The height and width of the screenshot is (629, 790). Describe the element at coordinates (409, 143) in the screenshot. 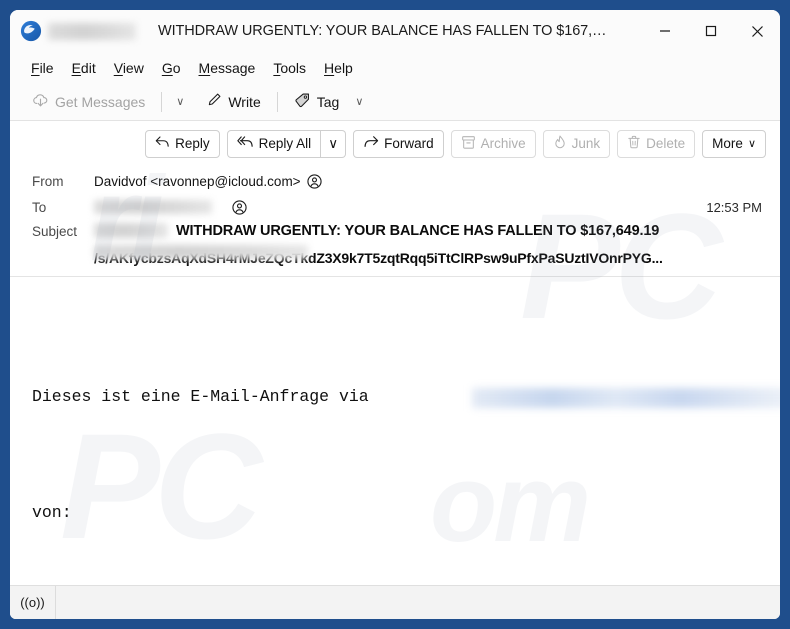

I see `forward-label: Forward` at that location.